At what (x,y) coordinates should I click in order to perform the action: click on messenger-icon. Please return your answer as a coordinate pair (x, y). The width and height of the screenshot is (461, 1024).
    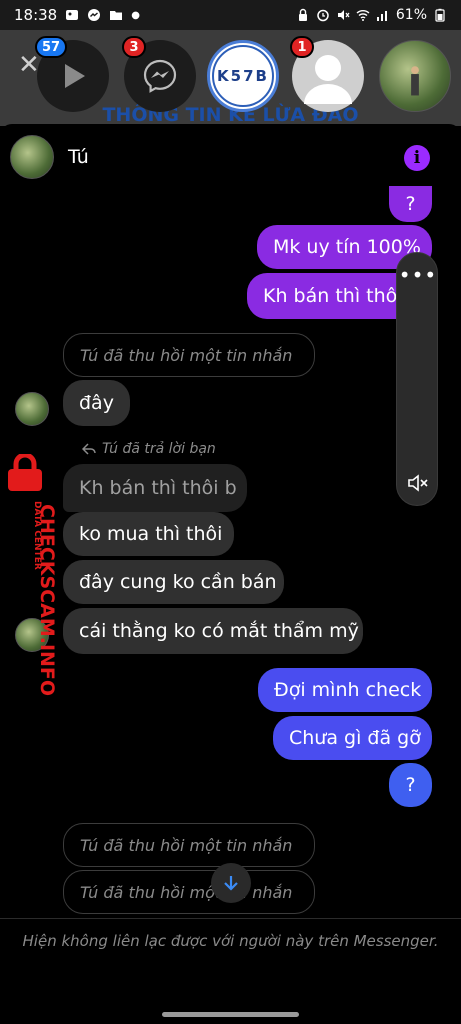
    Looking at the image, I should click on (160, 76).